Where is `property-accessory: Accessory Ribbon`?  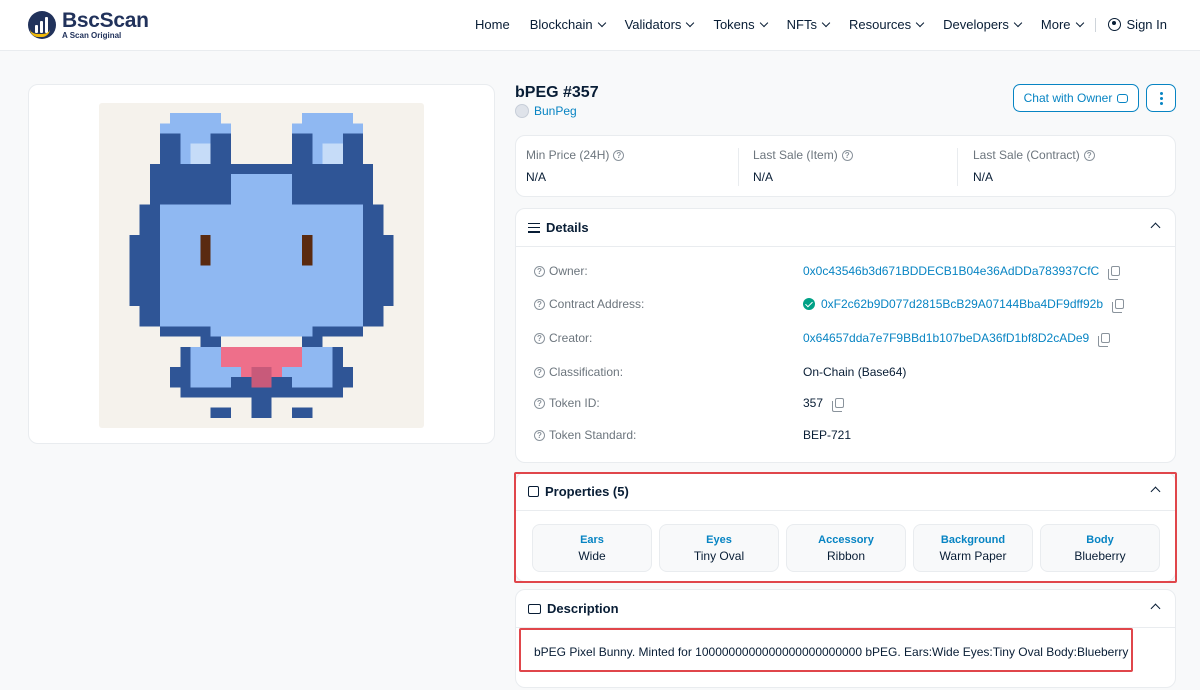
property-accessory: Accessory Ribbon is located at coordinates (846, 548).